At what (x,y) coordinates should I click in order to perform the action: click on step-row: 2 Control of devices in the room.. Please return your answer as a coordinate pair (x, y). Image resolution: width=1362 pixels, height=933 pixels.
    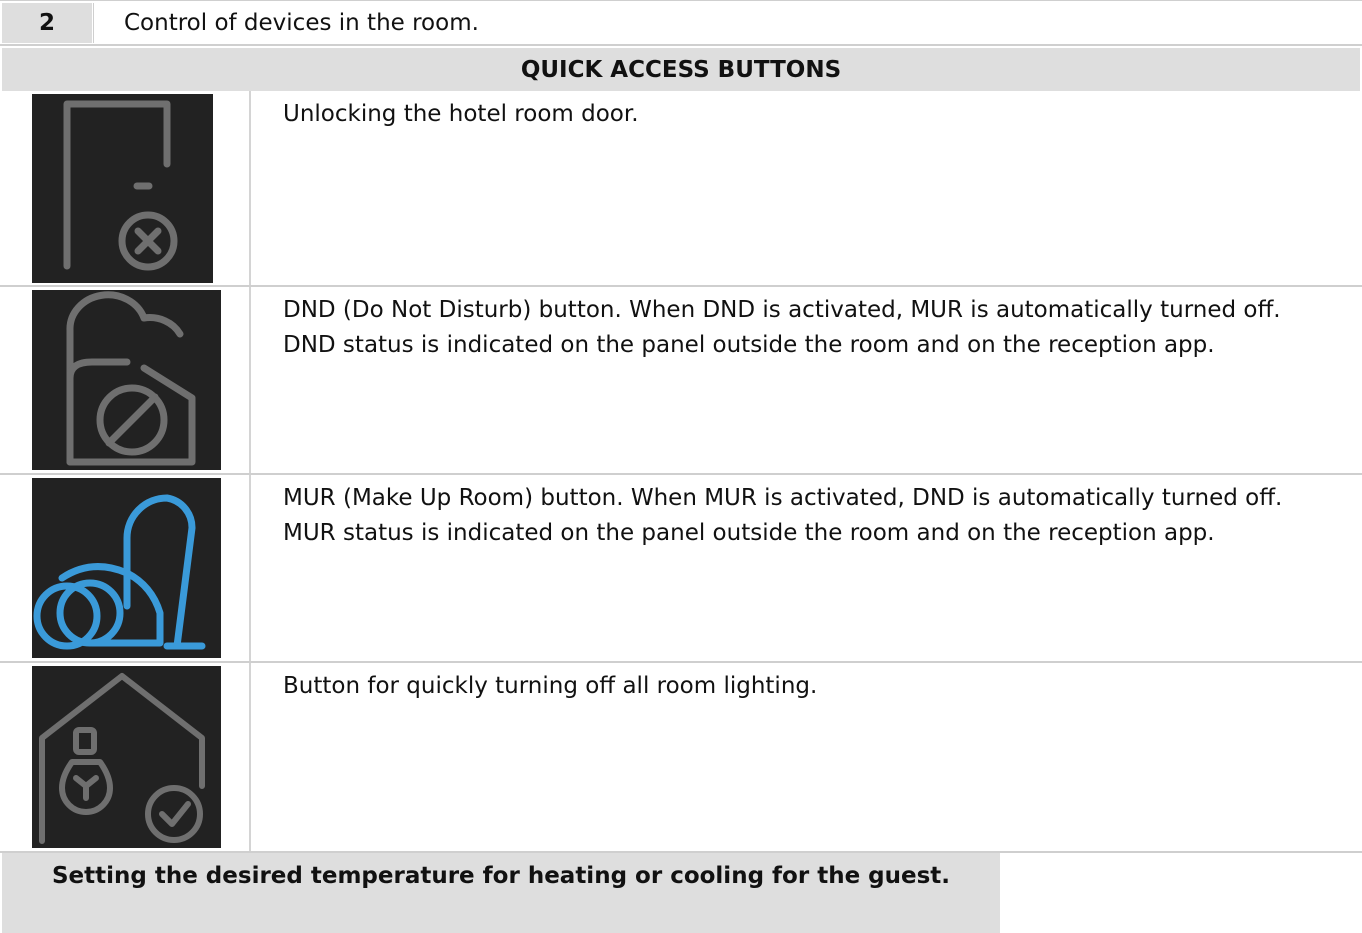
    Looking at the image, I should click on (681, 23).